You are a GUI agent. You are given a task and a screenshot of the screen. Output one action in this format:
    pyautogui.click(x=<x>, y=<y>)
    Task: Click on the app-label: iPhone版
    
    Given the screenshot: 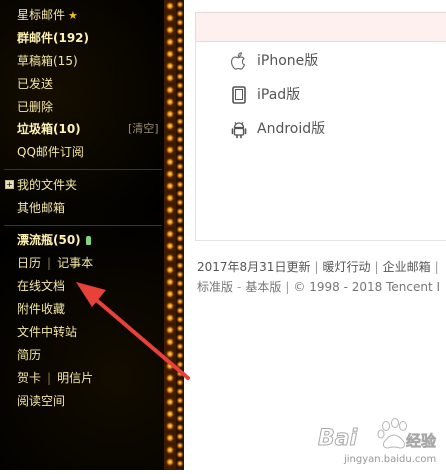 What is the action you would take?
    pyautogui.click(x=288, y=61)
    